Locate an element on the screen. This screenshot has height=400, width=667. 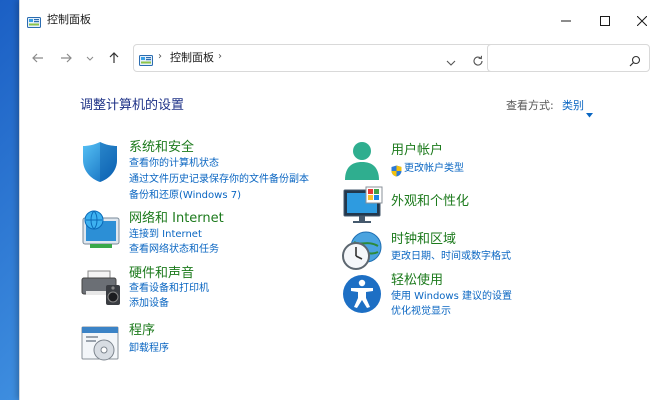
refresh-icon is located at coordinates (478, 60).